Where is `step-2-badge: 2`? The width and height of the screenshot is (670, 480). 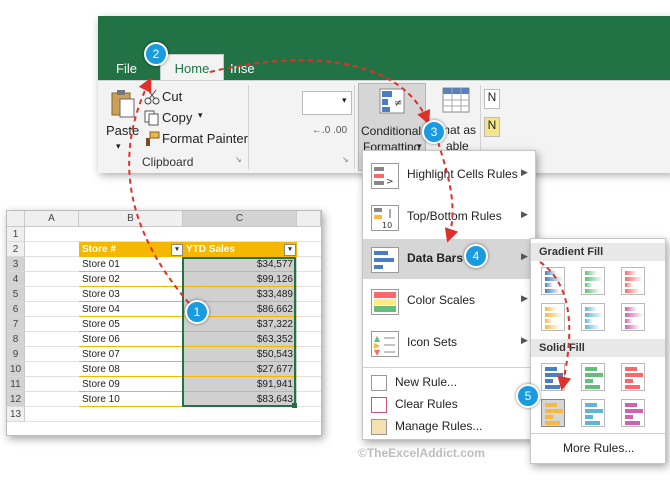 step-2-badge: 2 is located at coordinates (156, 54).